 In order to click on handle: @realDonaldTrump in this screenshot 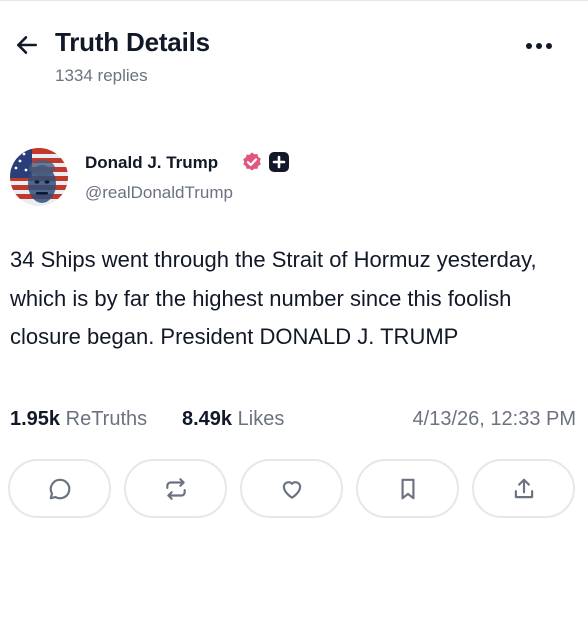, I will do `click(159, 193)`.